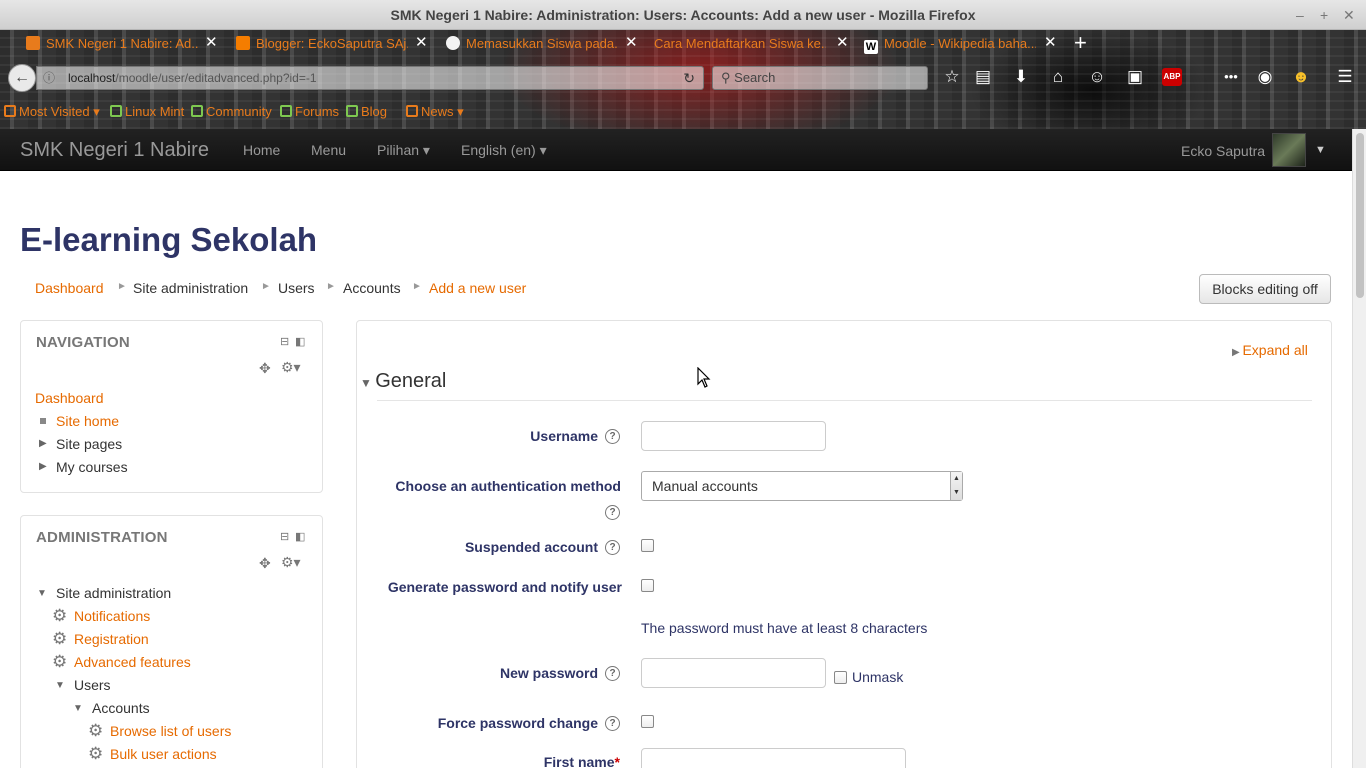  I want to click on admin-advanced-features: Advanced features, so click(132, 662).